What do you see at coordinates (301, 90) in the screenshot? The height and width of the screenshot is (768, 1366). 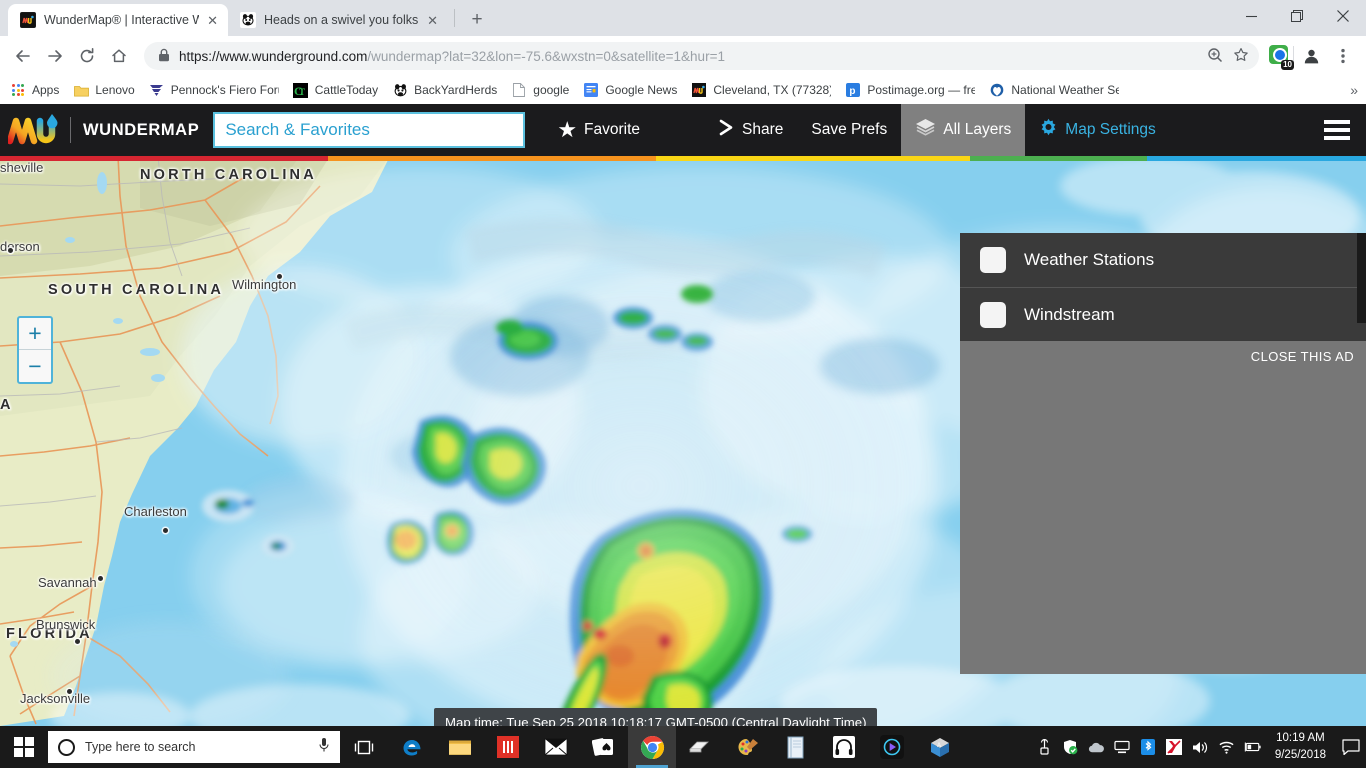 I see `cattletoday-icon: CT` at bounding box center [301, 90].